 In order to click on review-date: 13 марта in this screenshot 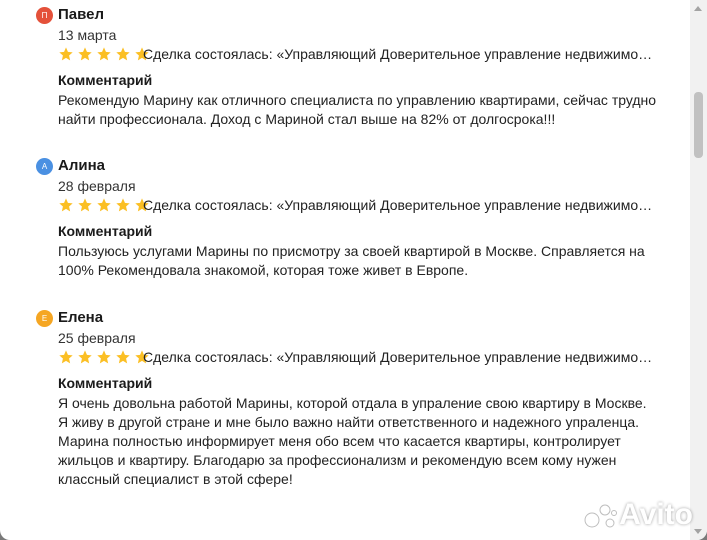, I will do `click(87, 35)`.